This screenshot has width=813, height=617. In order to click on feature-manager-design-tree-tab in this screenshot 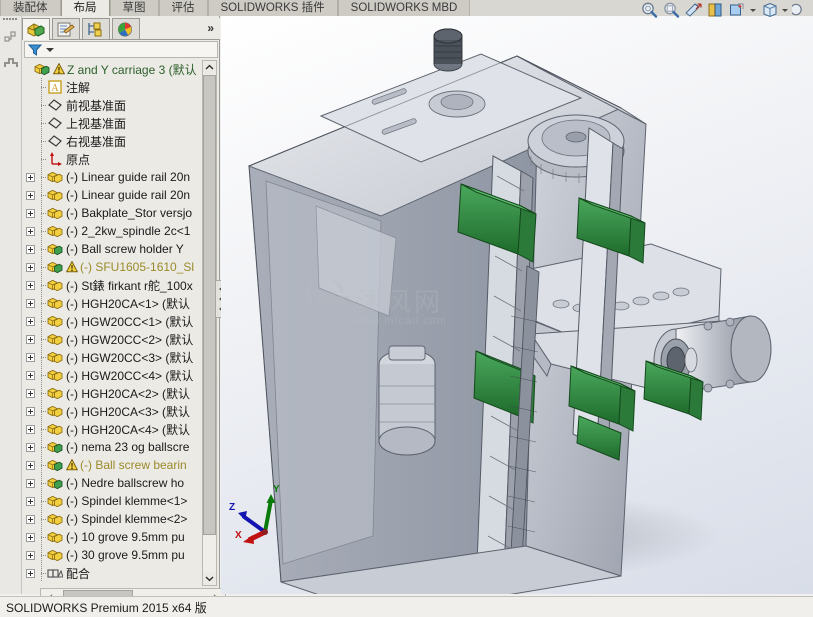, I will do `click(36, 29)`.